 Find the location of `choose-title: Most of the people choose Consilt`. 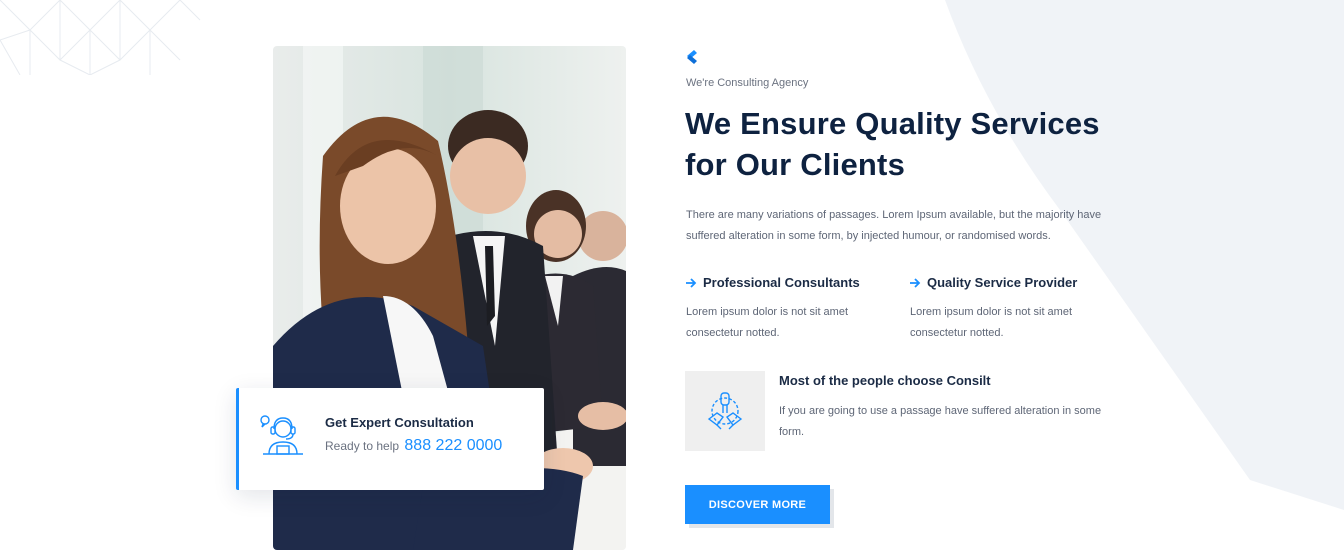

choose-title: Most of the people choose Consilt is located at coordinates (885, 380).